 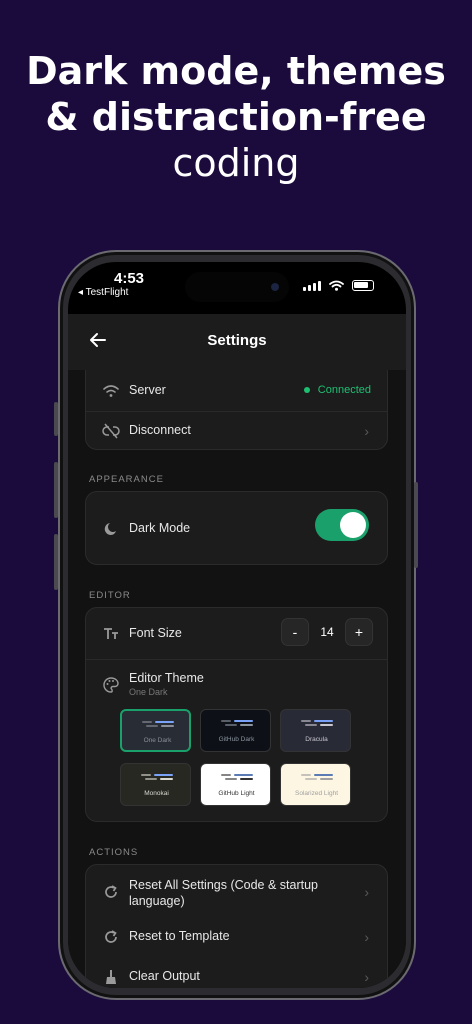 What do you see at coordinates (156, 793) in the screenshot?
I see `theme-swatch-label: Monokai` at bounding box center [156, 793].